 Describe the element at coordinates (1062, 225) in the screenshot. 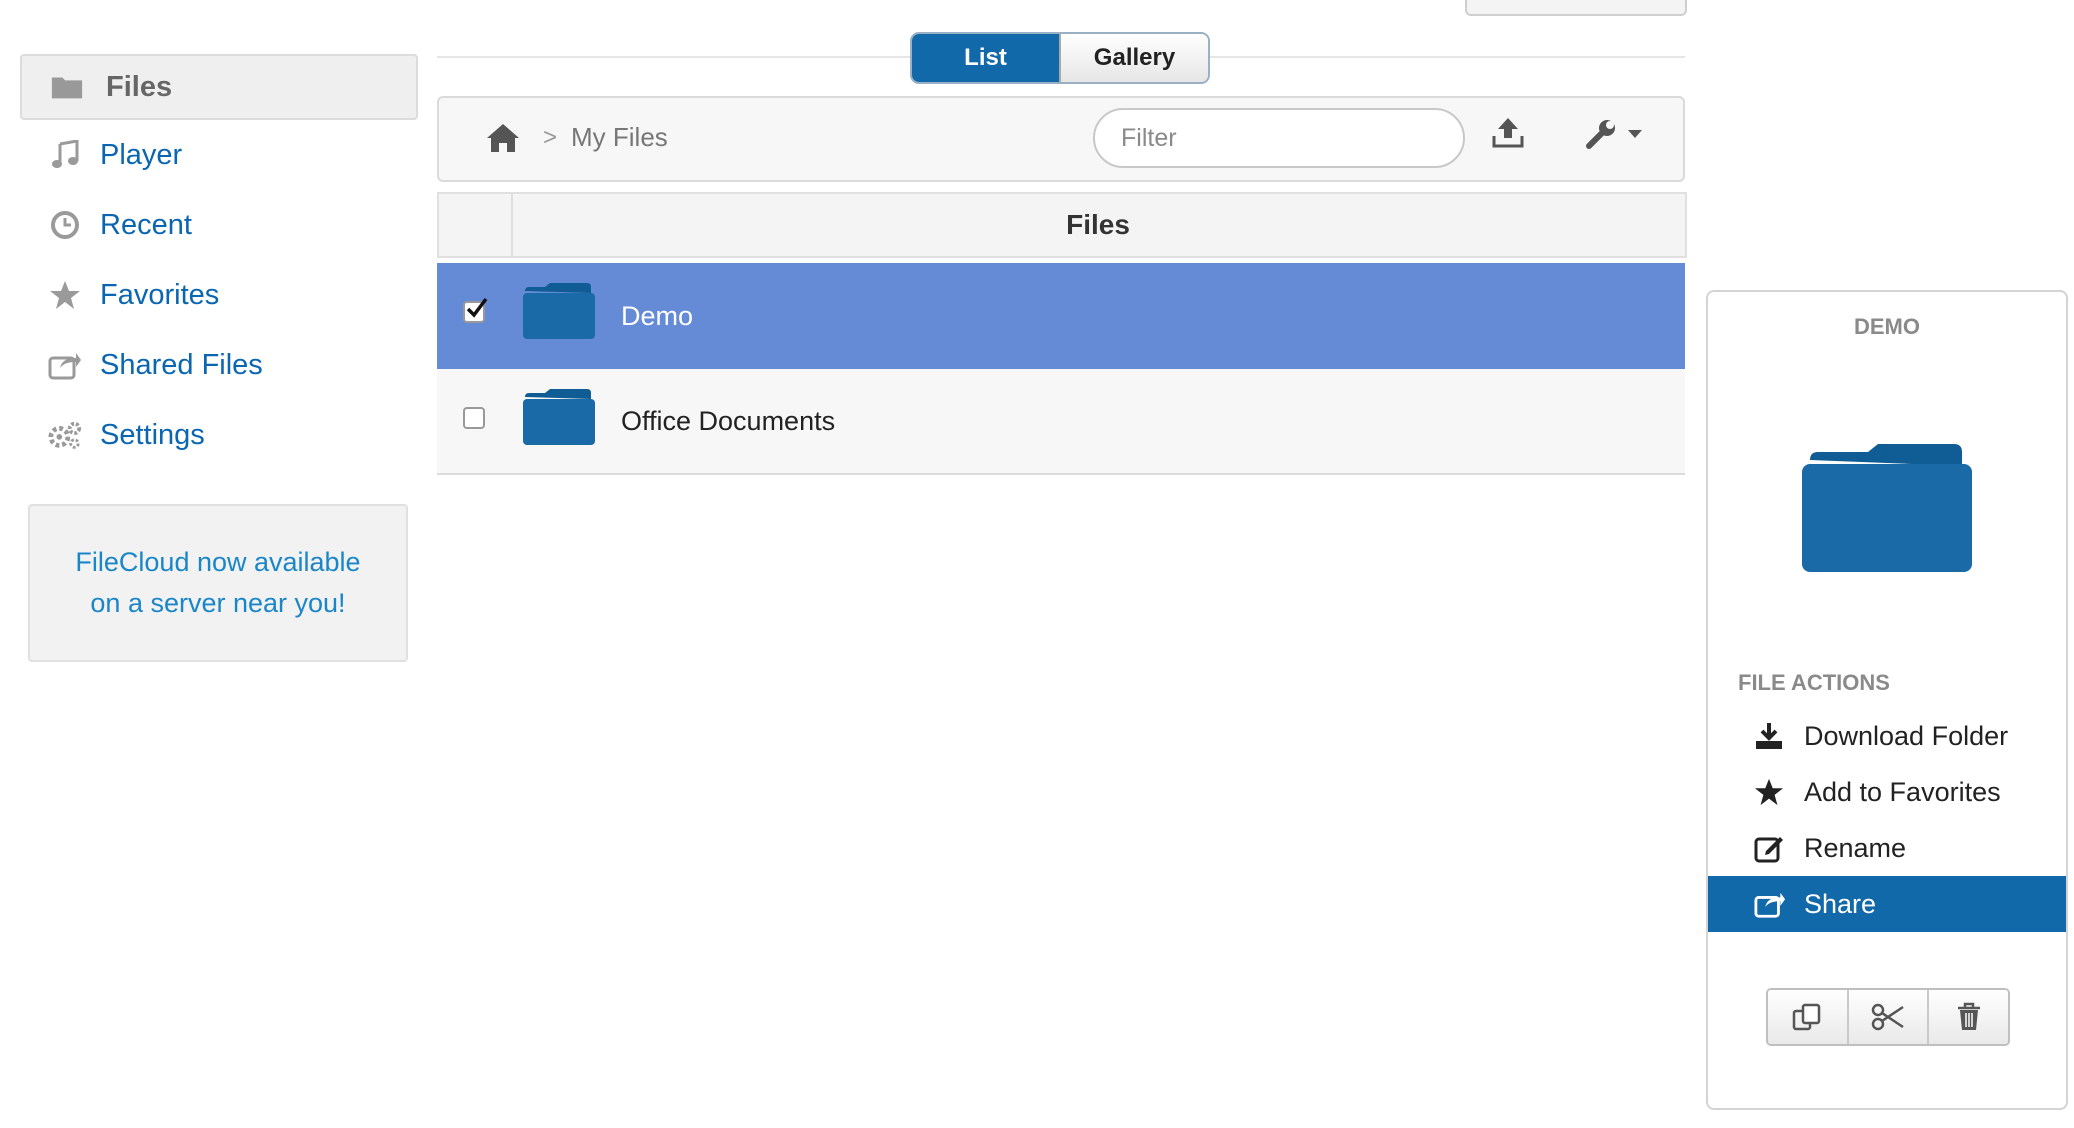

I see `table-header: Files` at that location.